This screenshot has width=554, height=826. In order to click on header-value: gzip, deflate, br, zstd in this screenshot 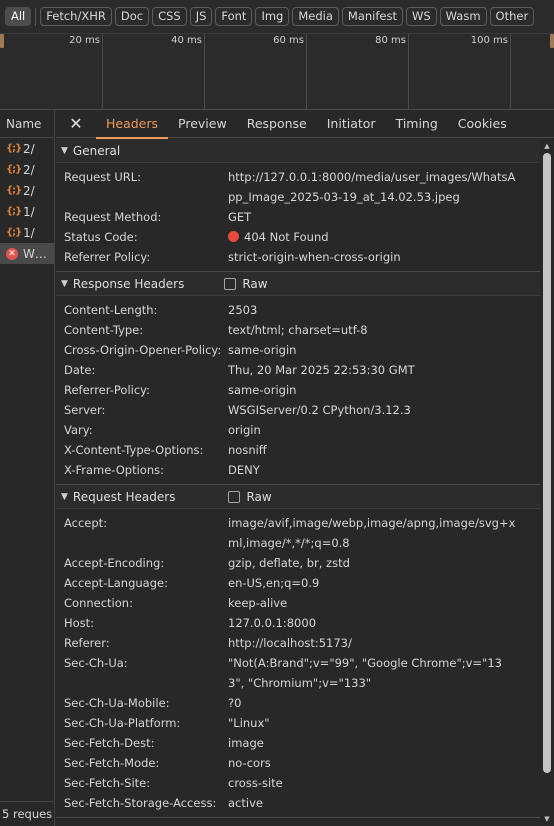, I will do `click(289, 563)`.